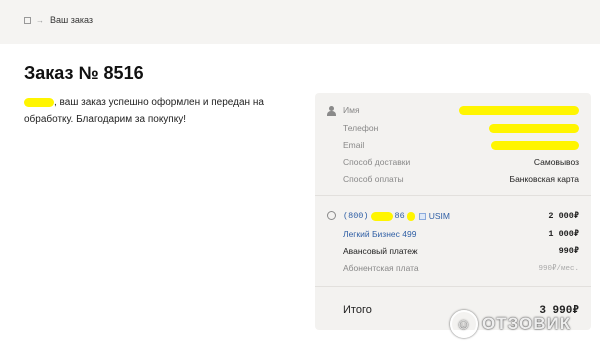 The image size is (600, 353). What do you see at coordinates (379, 234) in the screenshot?
I see `tariff-link: Легкий Бизнес 499` at bounding box center [379, 234].